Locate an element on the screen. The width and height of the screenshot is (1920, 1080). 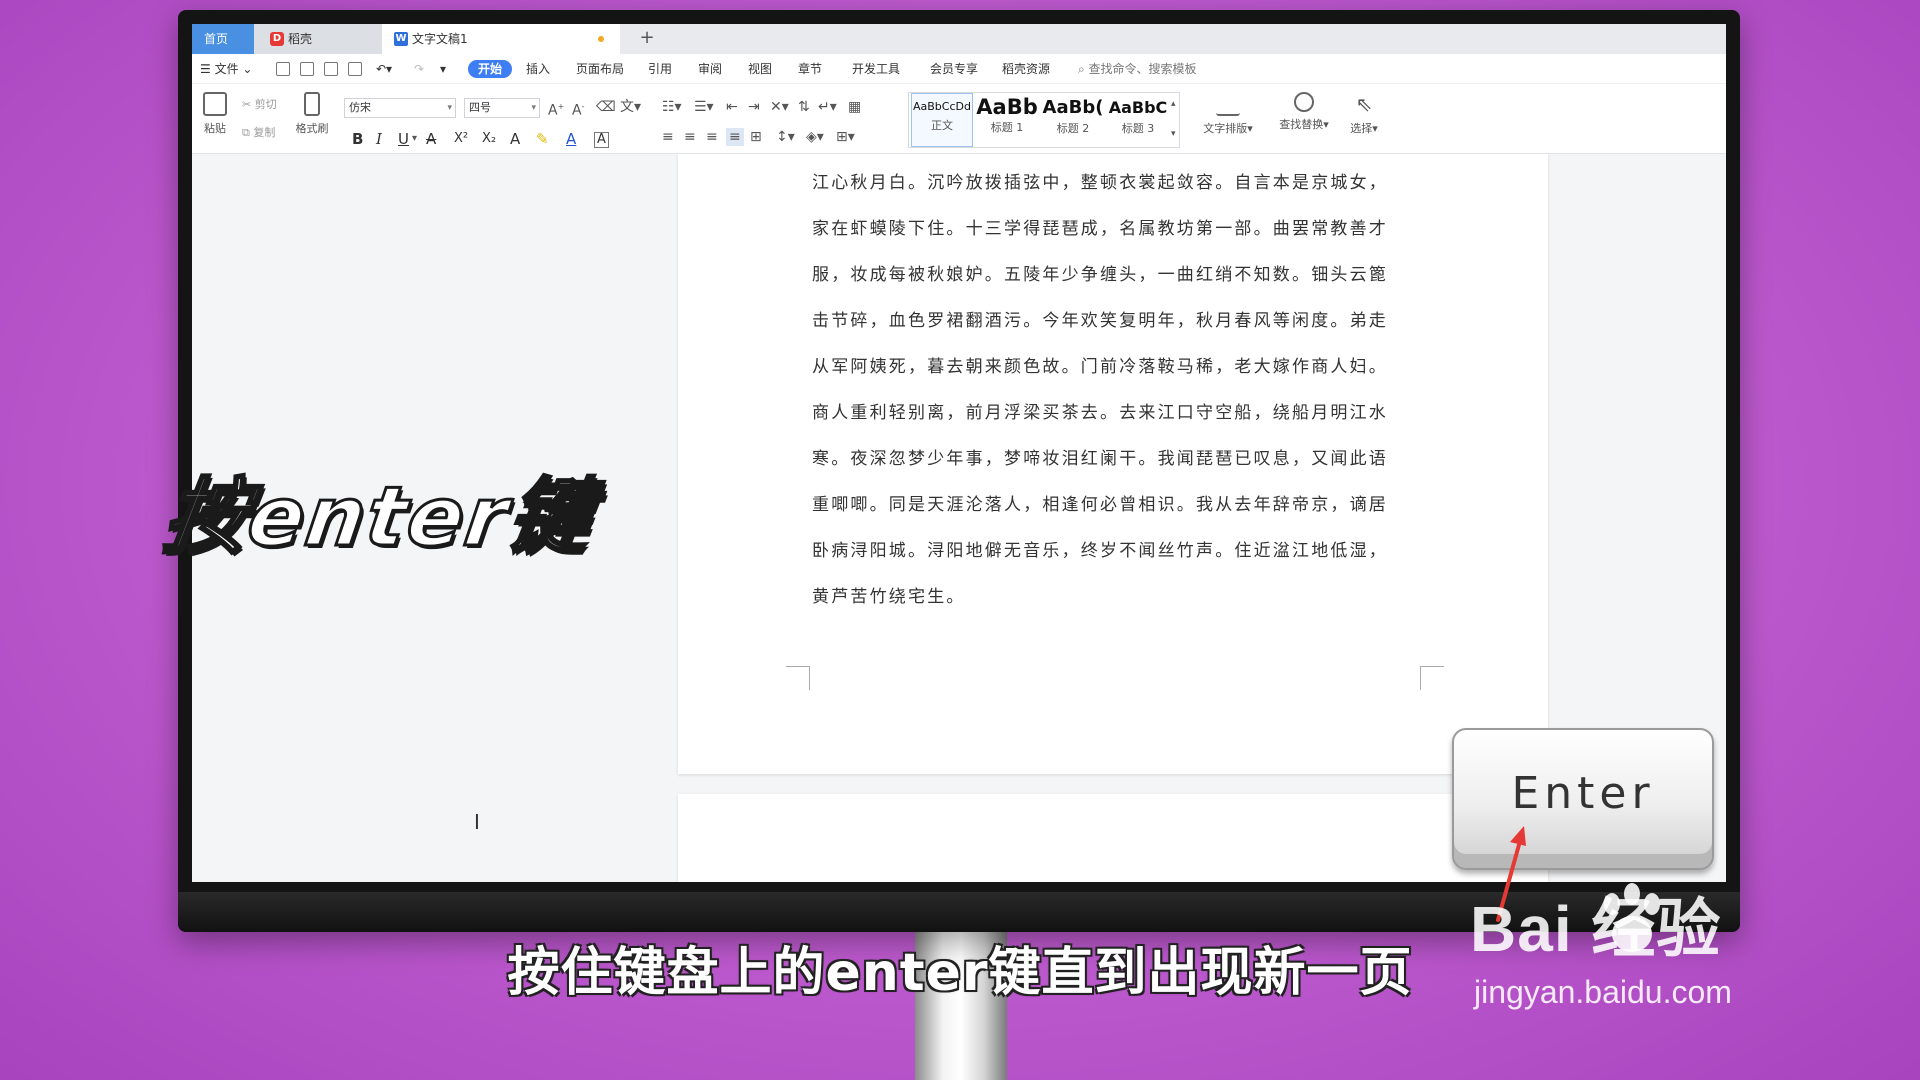
sort-icon: ⇅ is located at coordinates (804, 107).